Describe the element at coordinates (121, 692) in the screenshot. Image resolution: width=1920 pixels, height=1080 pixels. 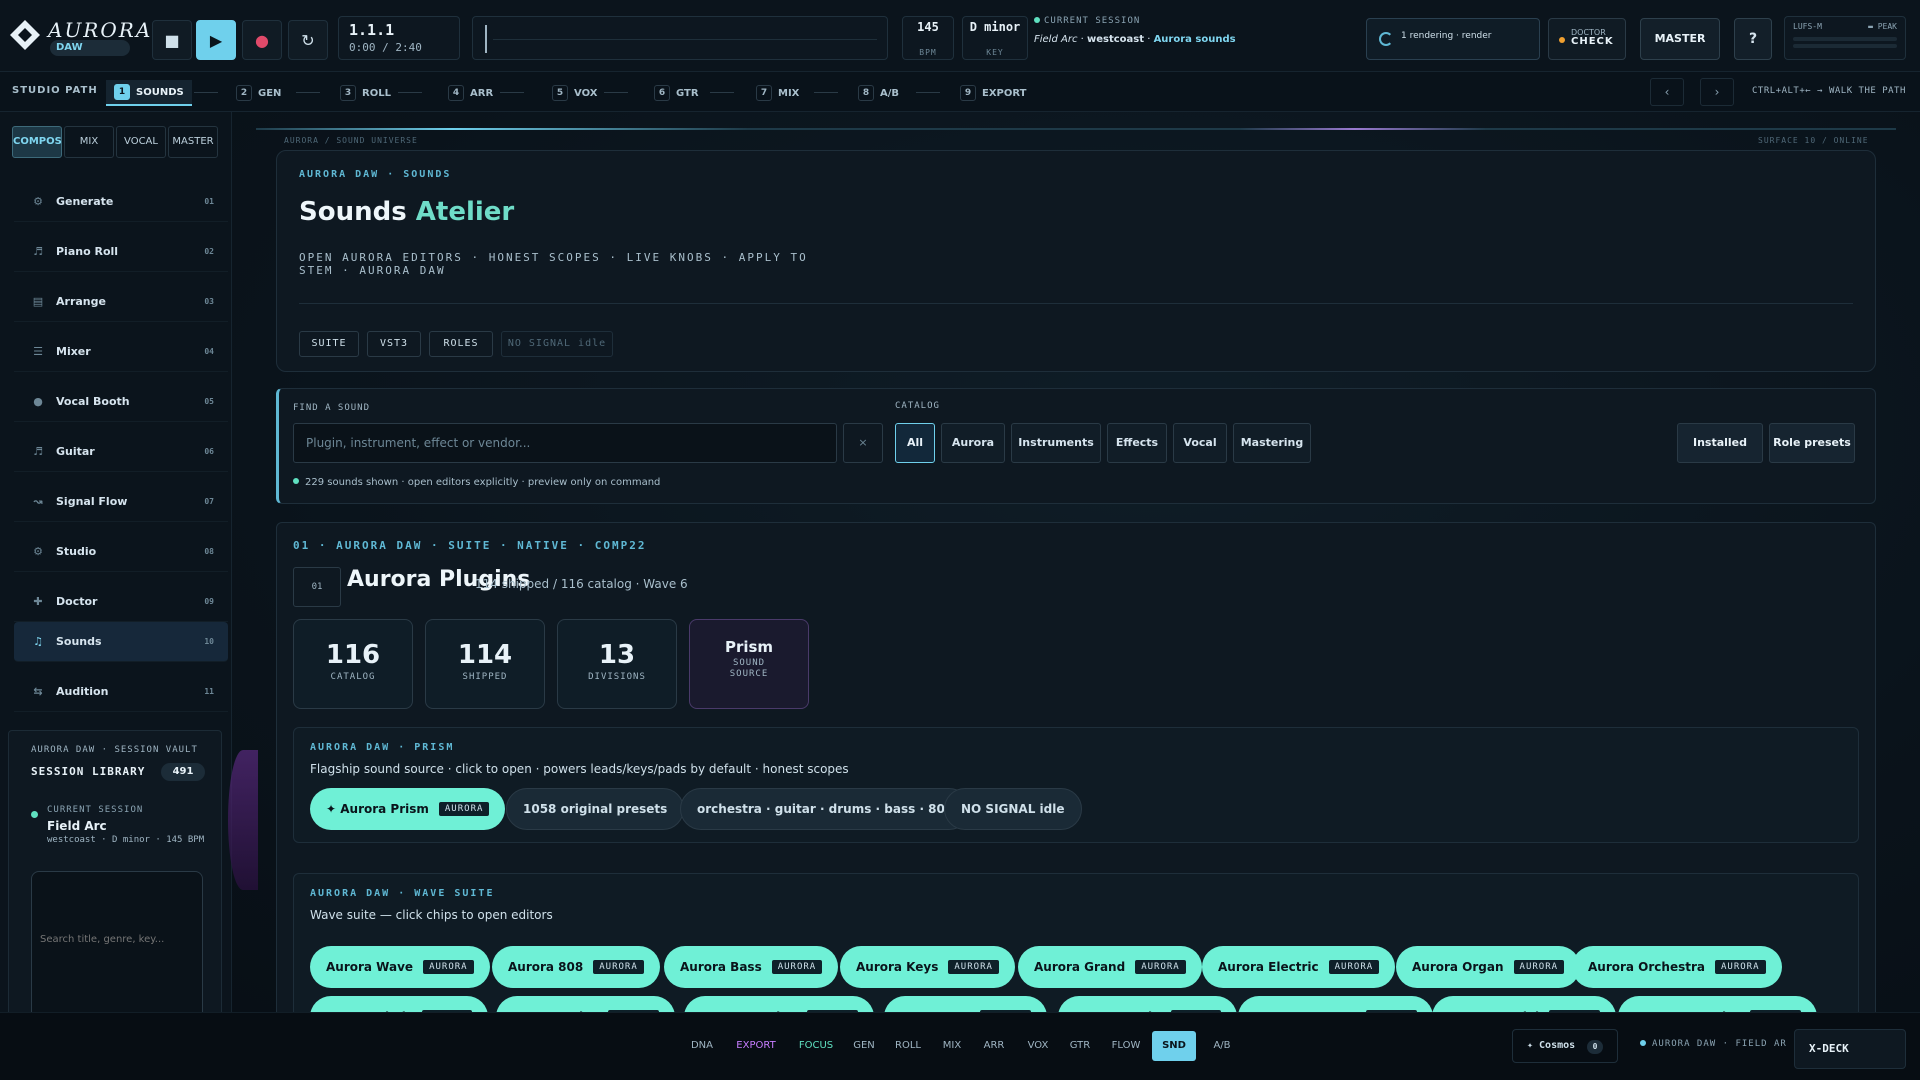
I see `sidebar-item-audition: ⇆ Audition 11` at that location.